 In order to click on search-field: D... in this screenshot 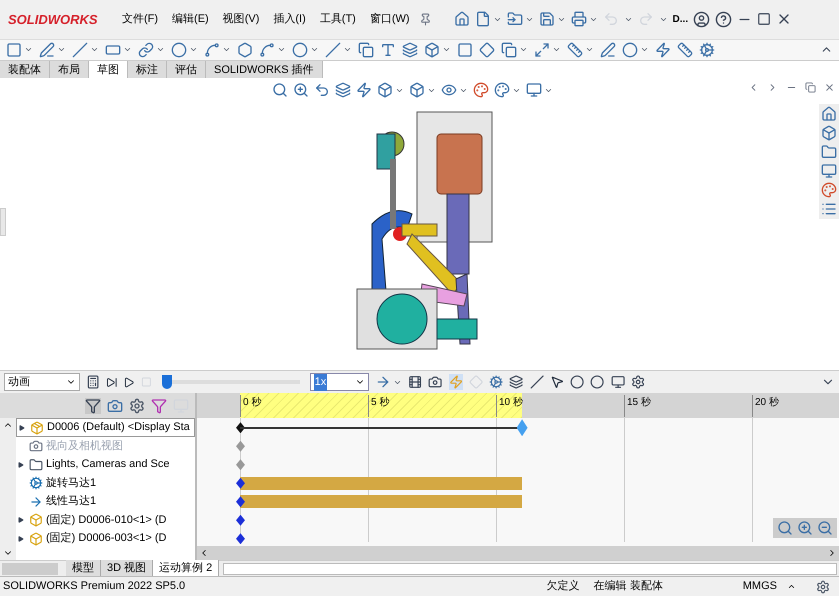, I will do `click(680, 19)`.